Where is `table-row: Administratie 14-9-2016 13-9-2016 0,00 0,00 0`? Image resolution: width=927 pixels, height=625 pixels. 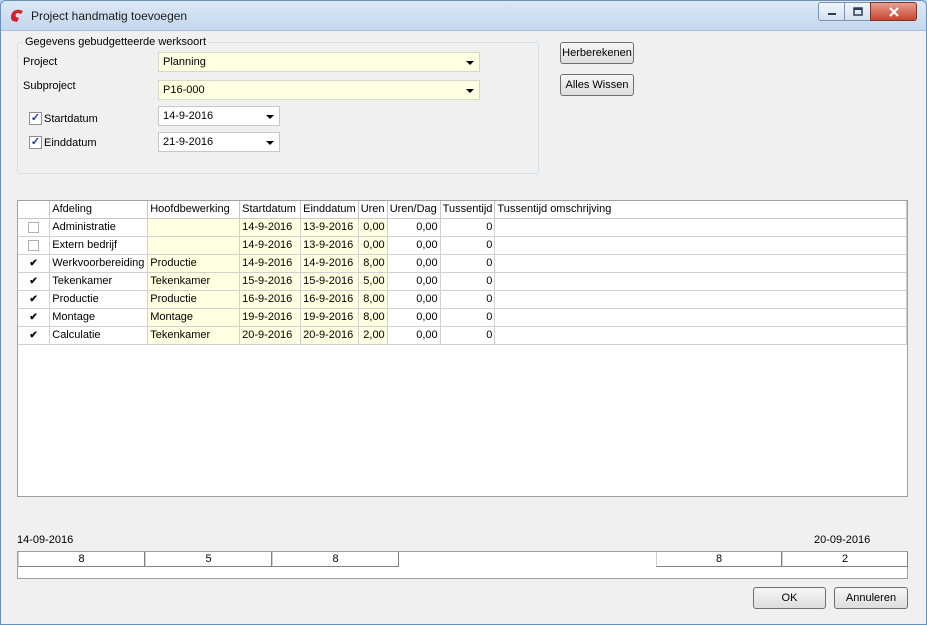 table-row: Administratie 14-9-2016 13-9-2016 0,00 0,00 0 is located at coordinates (462, 227).